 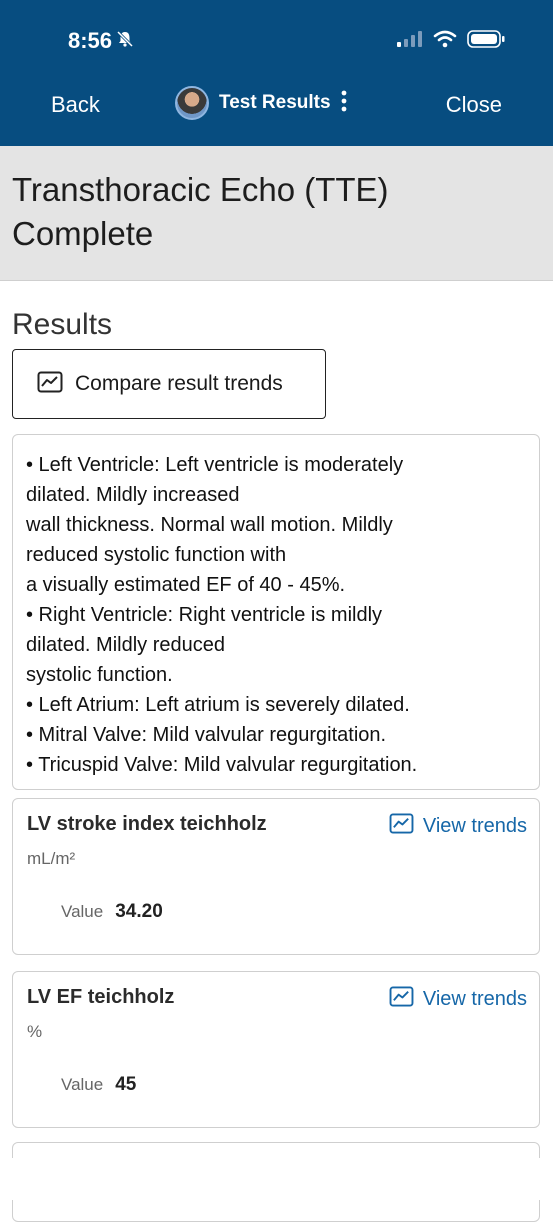 What do you see at coordinates (125, 645) in the screenshot?
I see `narrative-line: dilated. Mildly reduced` at bounding box center [125, 645].